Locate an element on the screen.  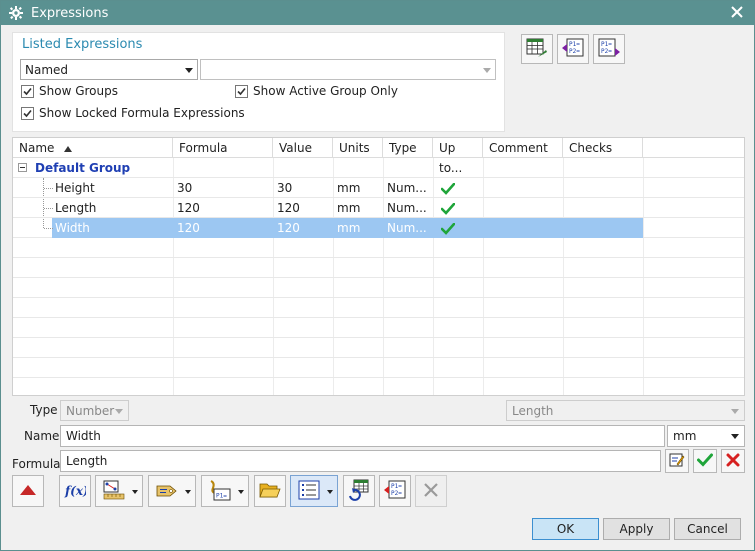
cell-name: Height is located at coordinates (75, 188).